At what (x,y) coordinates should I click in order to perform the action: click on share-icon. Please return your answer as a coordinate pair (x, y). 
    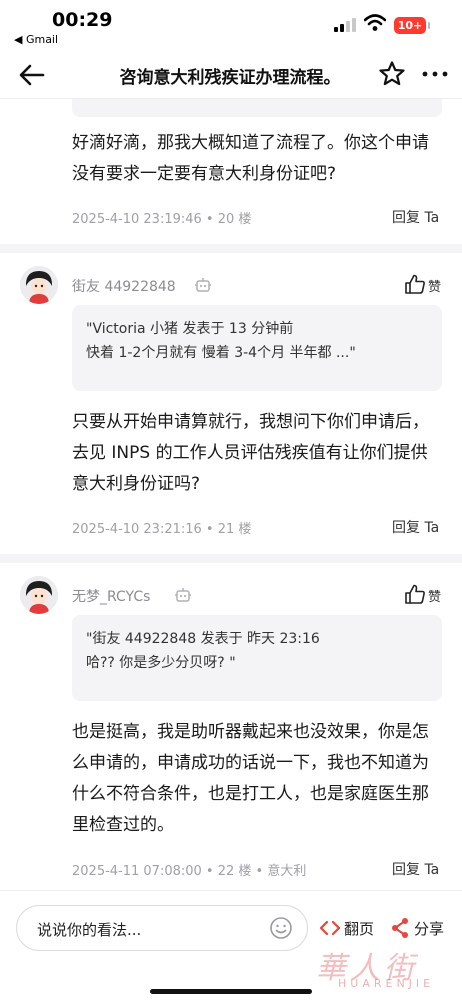
    Looking at the image, I should click on (400, 928).